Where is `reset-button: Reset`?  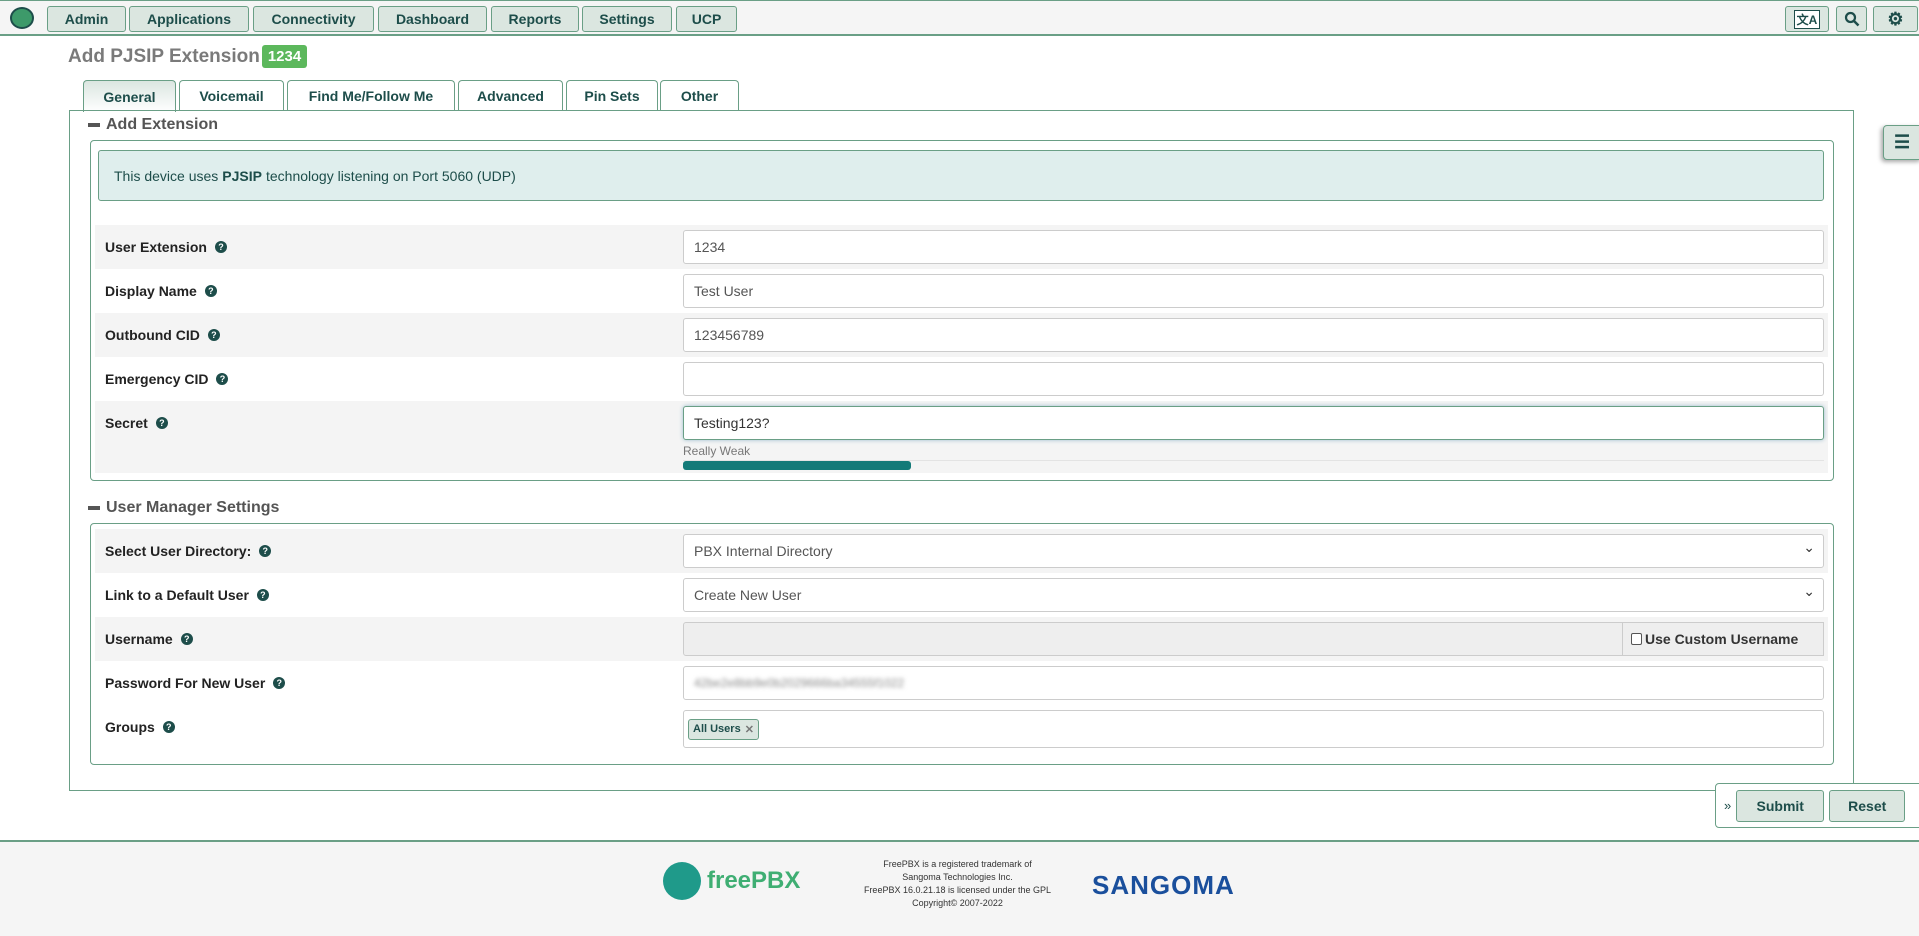
reset-button: Reset is located at coordinates (1867, 805).